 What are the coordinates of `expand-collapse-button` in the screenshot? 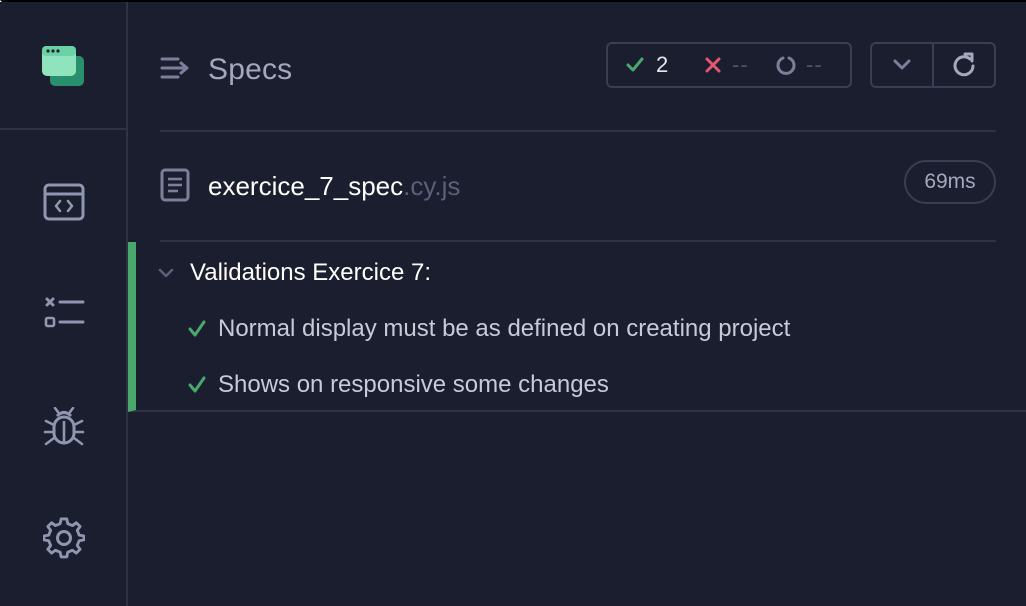 It's located at (902, 65).